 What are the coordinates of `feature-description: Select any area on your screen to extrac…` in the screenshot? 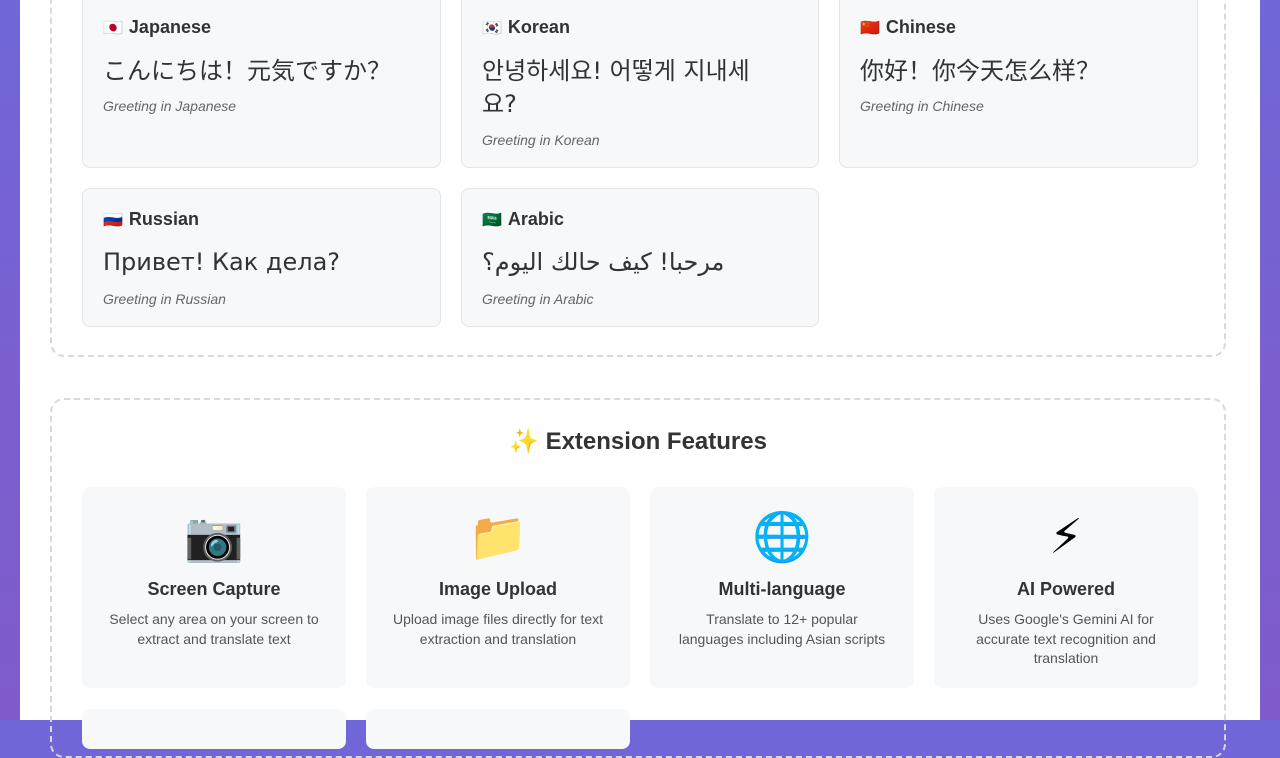 It's located at (214, 629).